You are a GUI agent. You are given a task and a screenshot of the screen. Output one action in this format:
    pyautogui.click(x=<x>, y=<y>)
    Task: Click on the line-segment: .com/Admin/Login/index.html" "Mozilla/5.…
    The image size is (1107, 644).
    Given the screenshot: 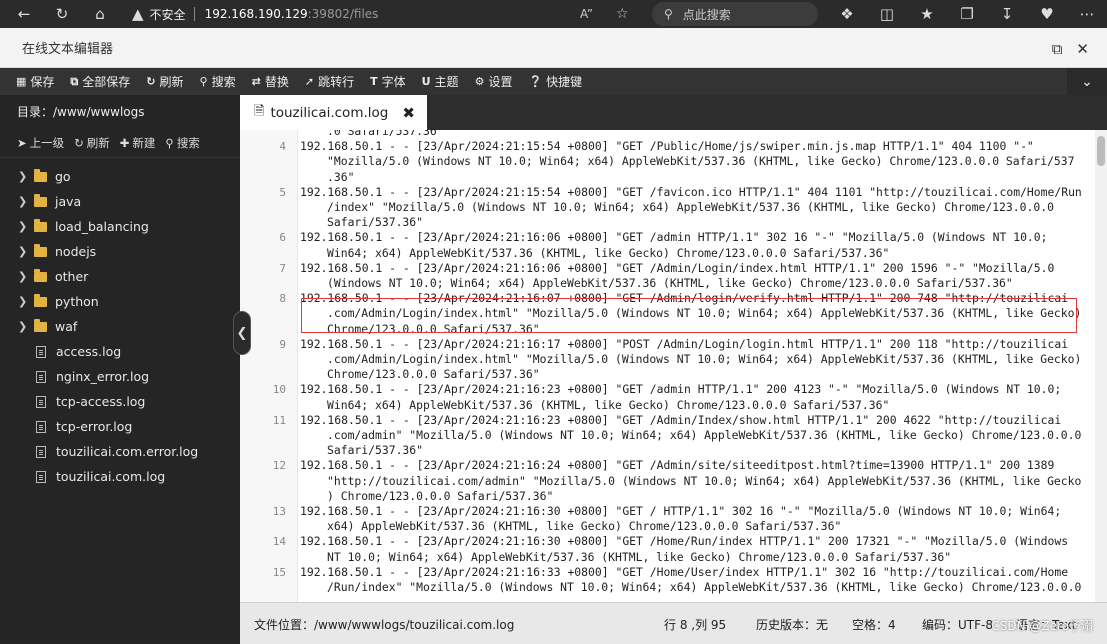 What is the action you would take?
    pyautogui.click(x=704, y=359)
    